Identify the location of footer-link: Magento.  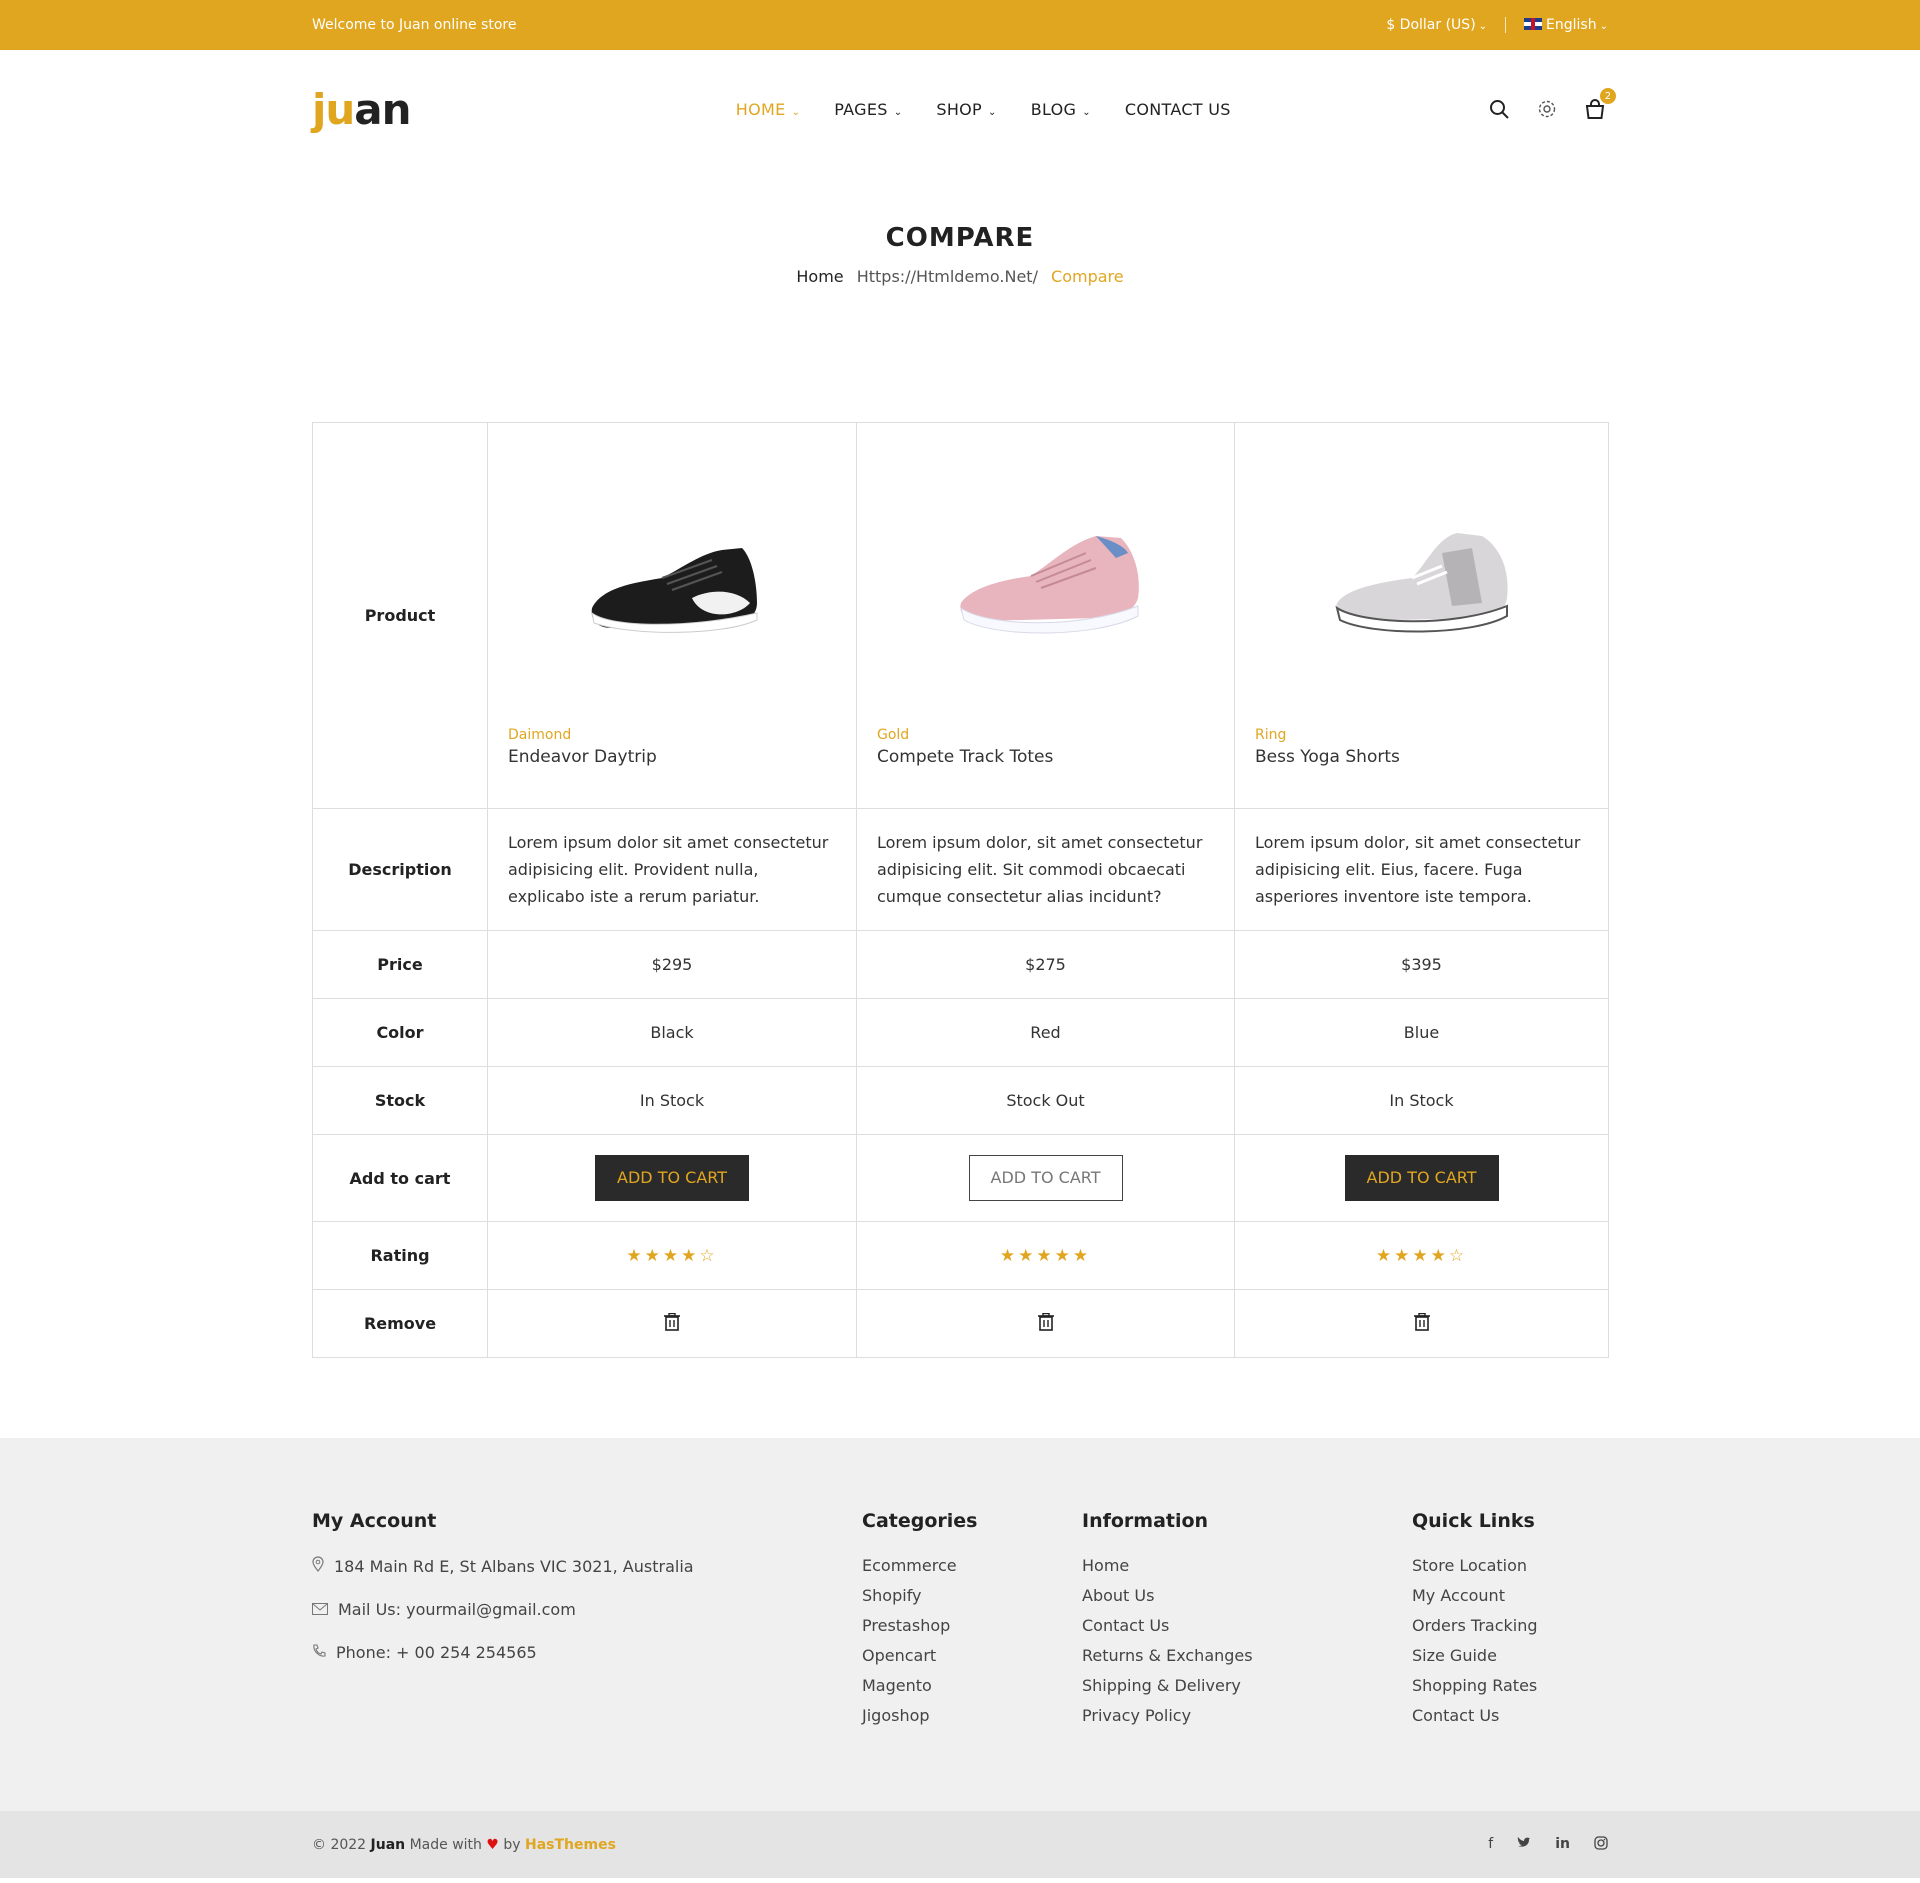
(972, 1685).